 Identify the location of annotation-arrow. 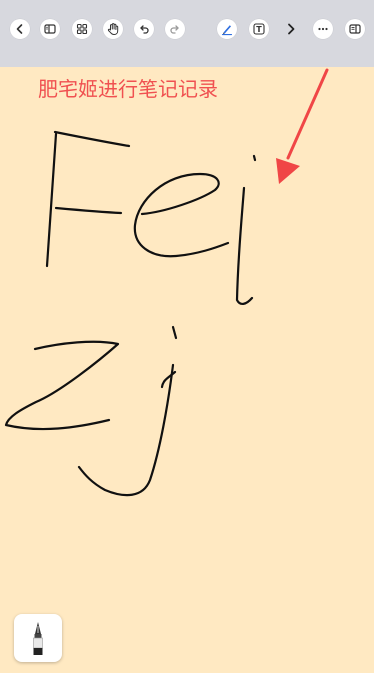
(302, 126).